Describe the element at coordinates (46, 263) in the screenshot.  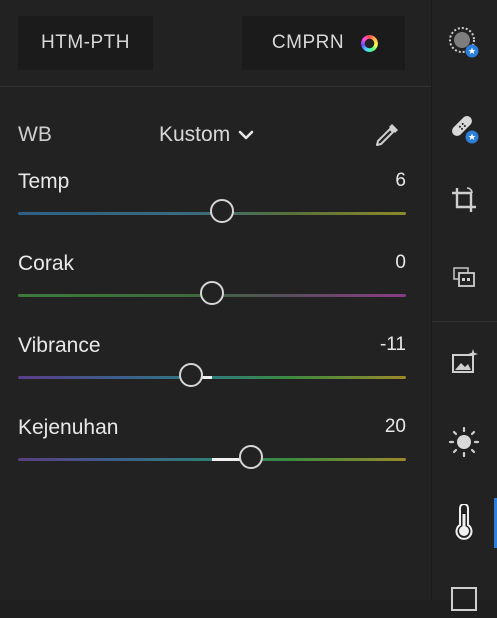
I see `corak-label: Corak` at that location.